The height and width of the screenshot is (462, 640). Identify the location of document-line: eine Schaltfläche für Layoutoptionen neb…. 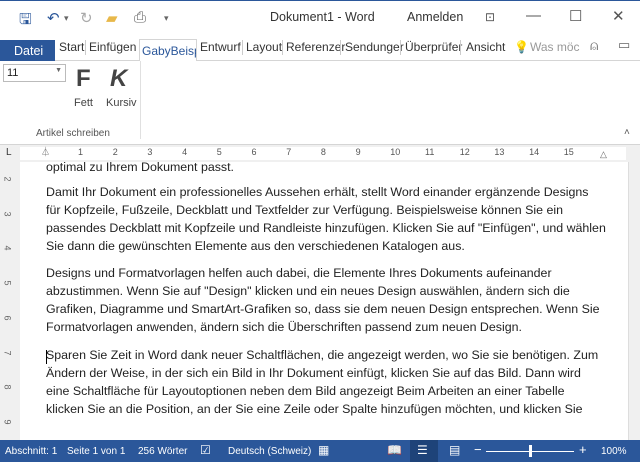
(305, 391).